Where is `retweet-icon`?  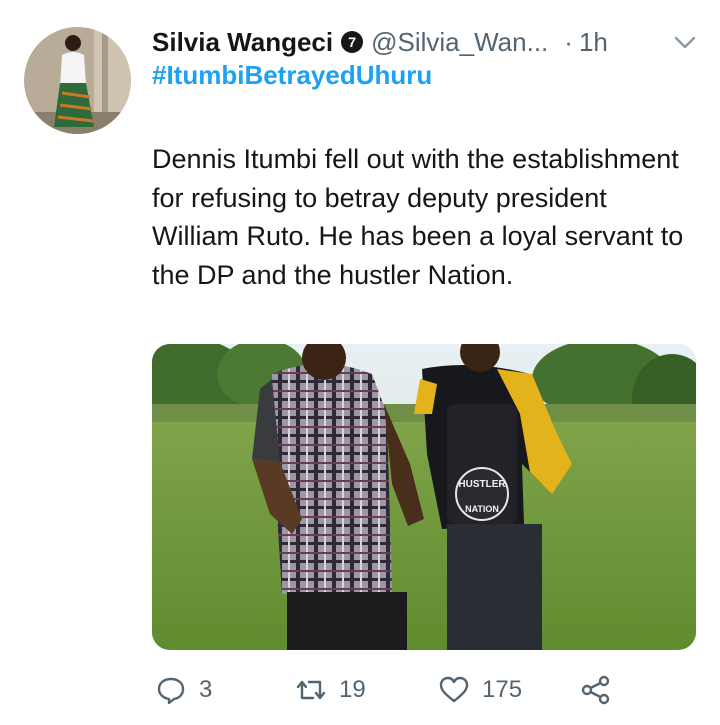 retweet-icon is located at coordinates (311, 690).